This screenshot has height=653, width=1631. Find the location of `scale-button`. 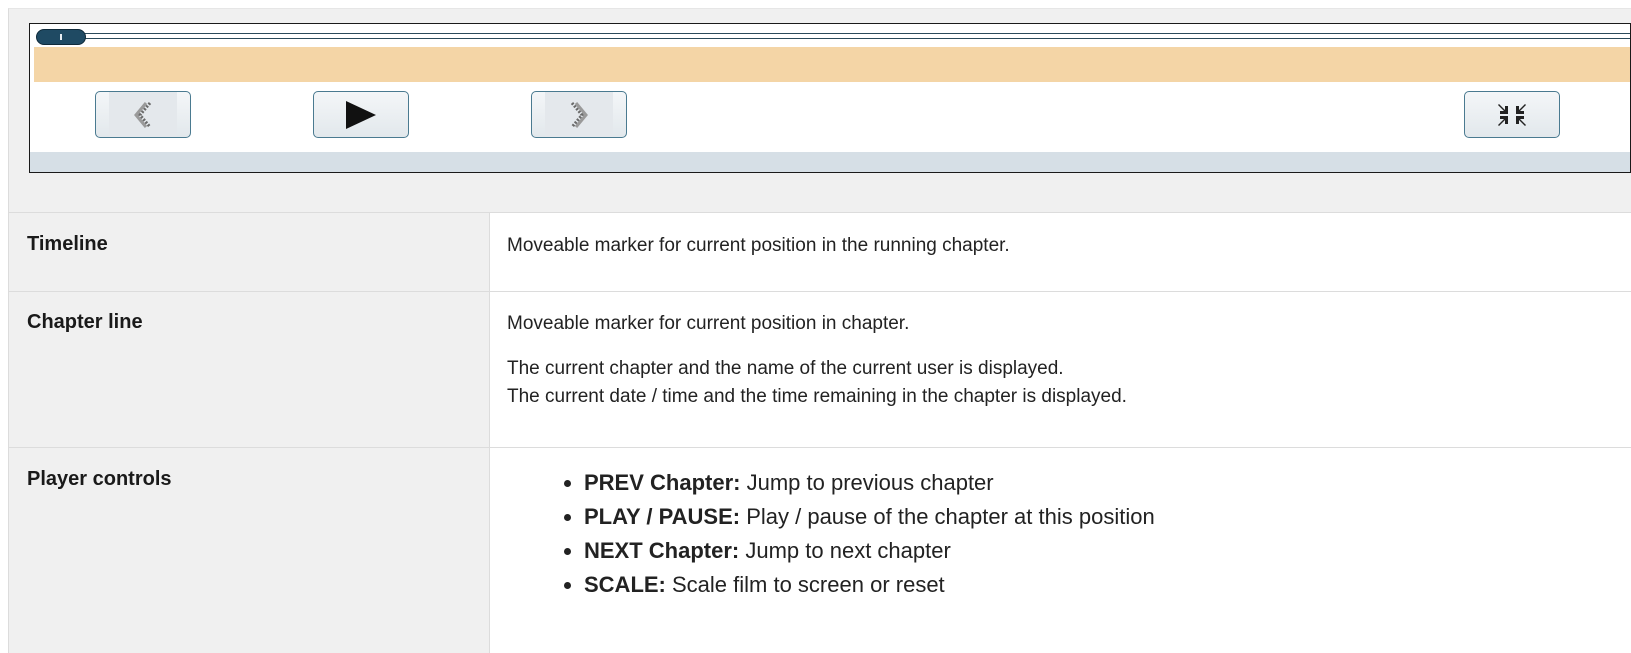

scale-button is located at coordinates (1512, 114).